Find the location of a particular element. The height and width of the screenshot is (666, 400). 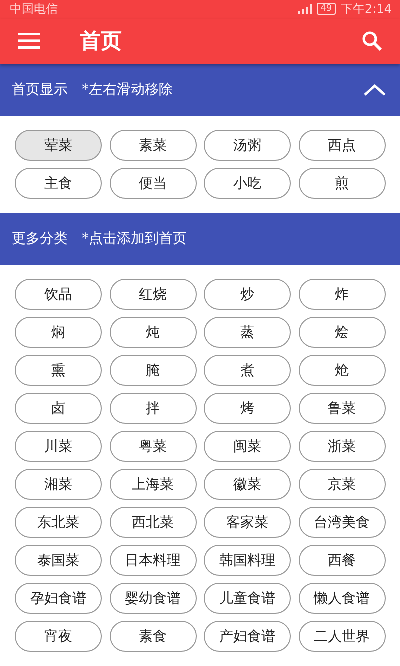

category-chip: 产妇食谱 is located at coordinates (247, 636).